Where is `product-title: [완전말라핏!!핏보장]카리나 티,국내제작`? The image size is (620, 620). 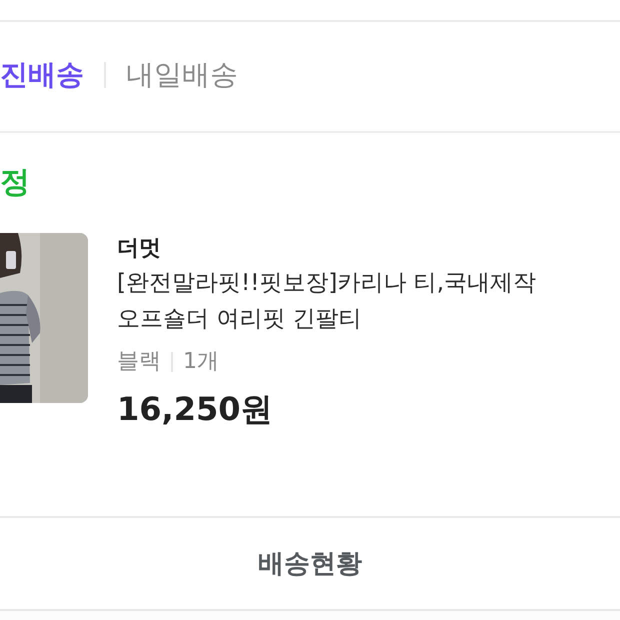
product-title: [완전말라핏!!핏보장]카리나 티,국내제작 is located at coordinates (326, 283).